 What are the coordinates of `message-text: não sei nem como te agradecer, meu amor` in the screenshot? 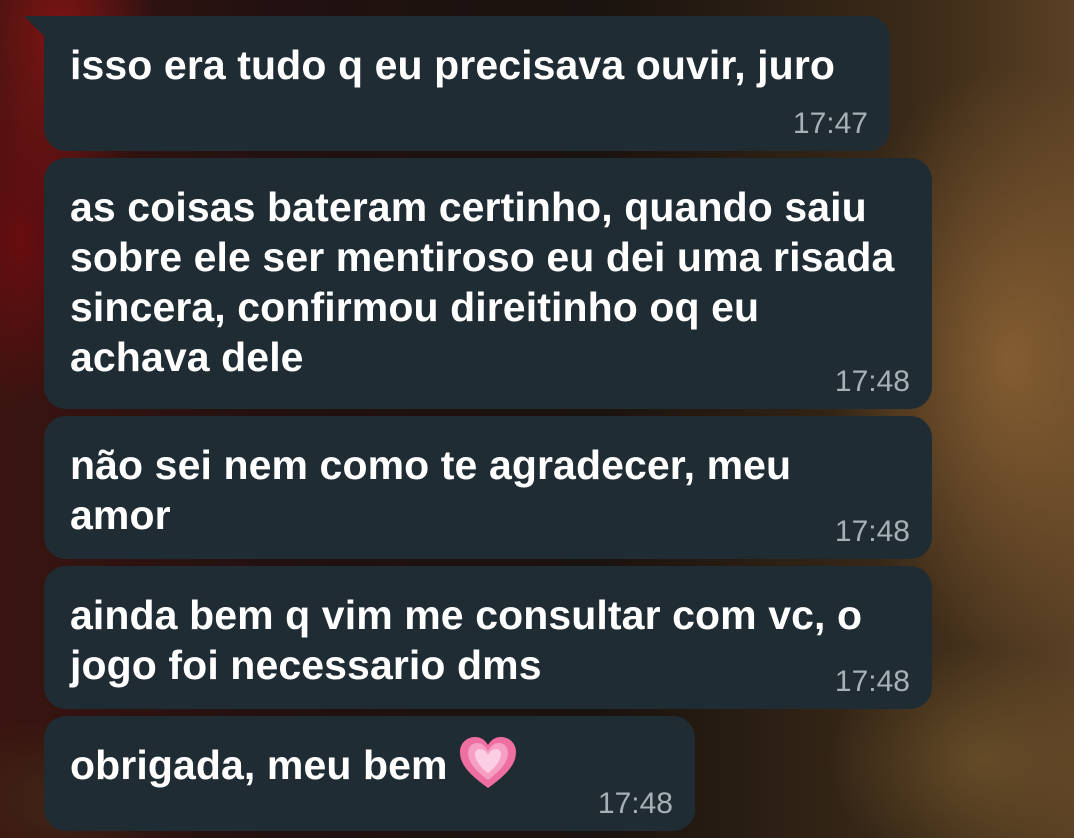 It's located at (431, 490).